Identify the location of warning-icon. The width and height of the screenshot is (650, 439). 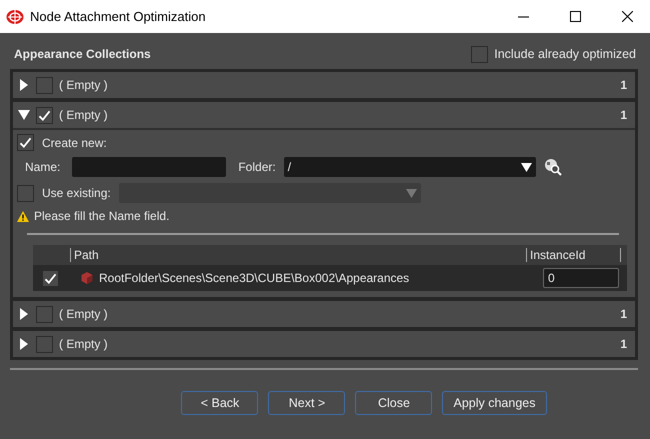
(23, 216).